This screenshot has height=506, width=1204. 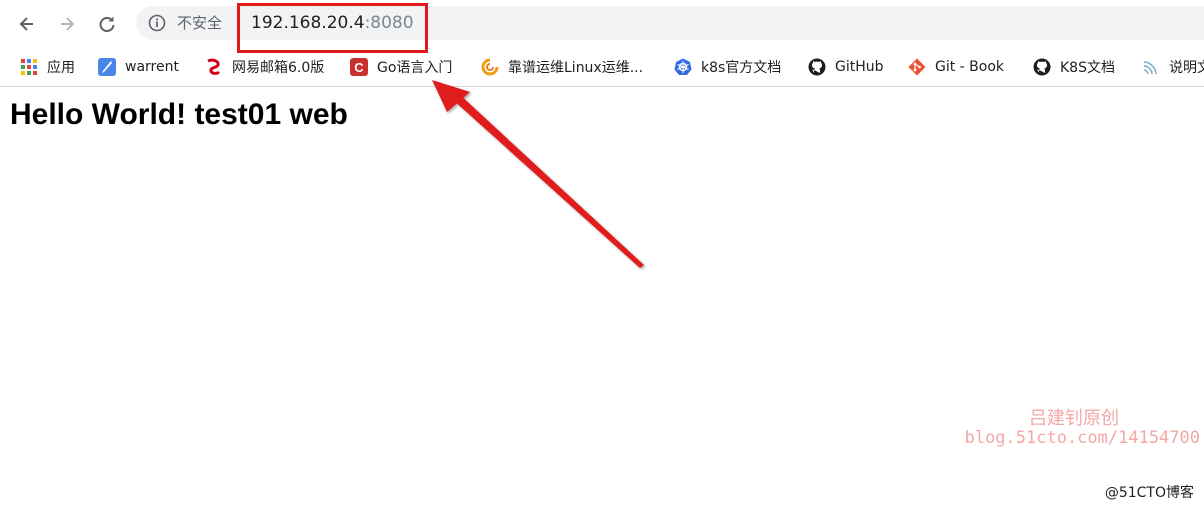 I want to click on svg-text: C, so click(x=359, y=67).